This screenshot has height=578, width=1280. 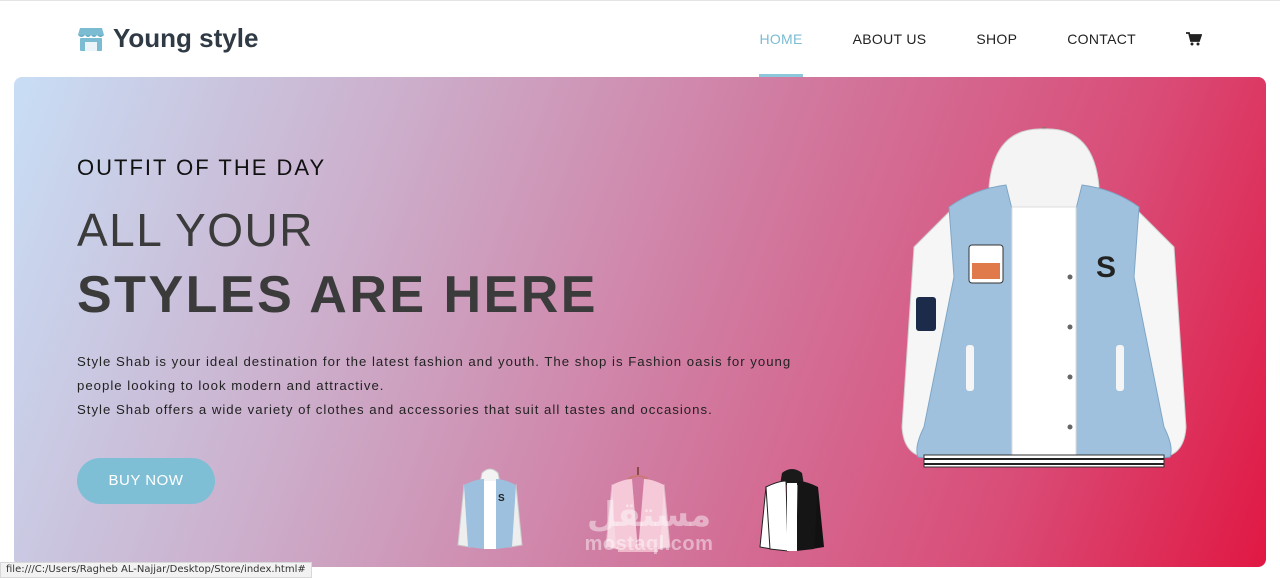 What do you see at coordinates (649, 515) in the screenshot?
I see `watermark-arabic: مستقل` at bounding box center [649, 515].